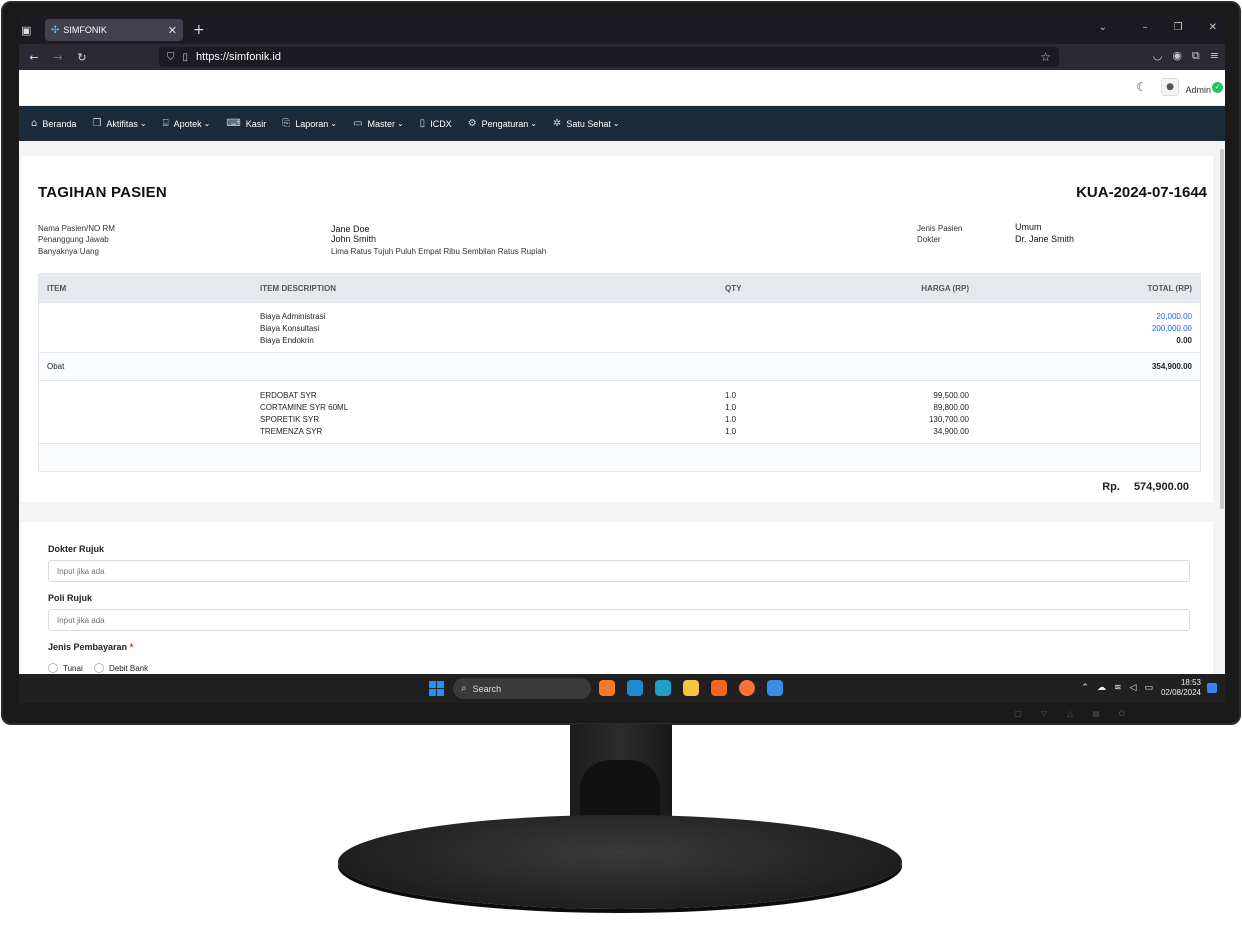  I want to click on taskbar-search-label: Search, so click(487, 688).